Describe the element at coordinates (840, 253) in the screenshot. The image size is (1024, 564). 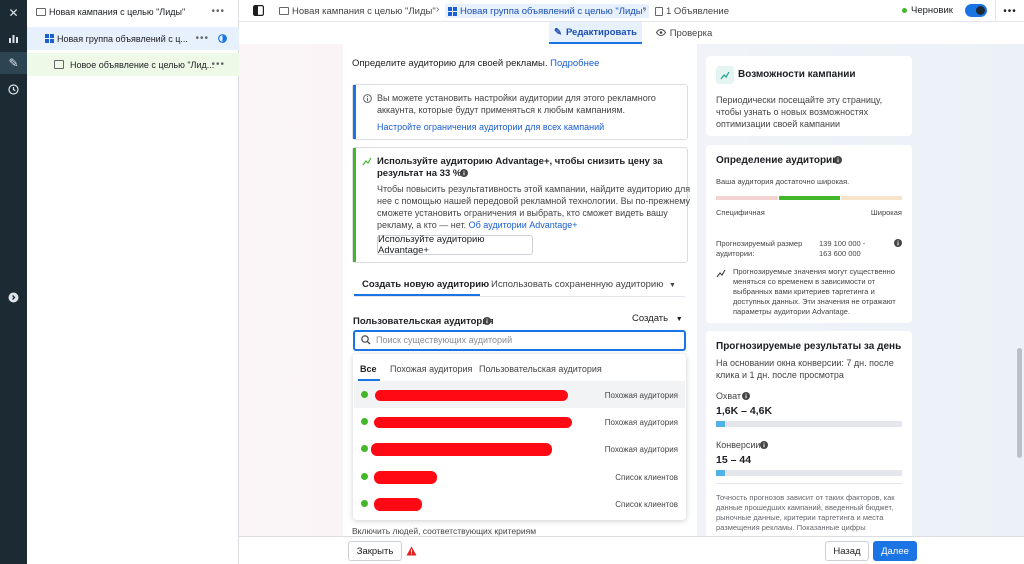
I see `size-value: 163 600 000` at that location.